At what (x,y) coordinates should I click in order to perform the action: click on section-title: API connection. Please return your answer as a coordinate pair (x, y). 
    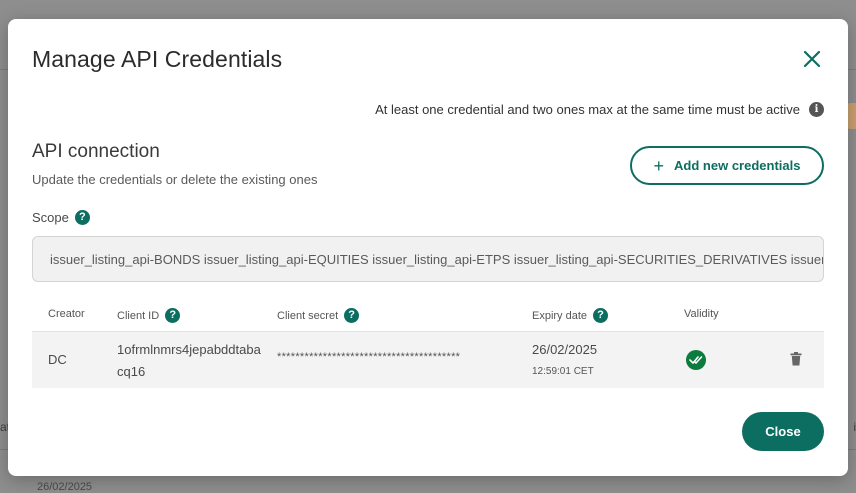
    Looking at the image, I should click on (96, 151).